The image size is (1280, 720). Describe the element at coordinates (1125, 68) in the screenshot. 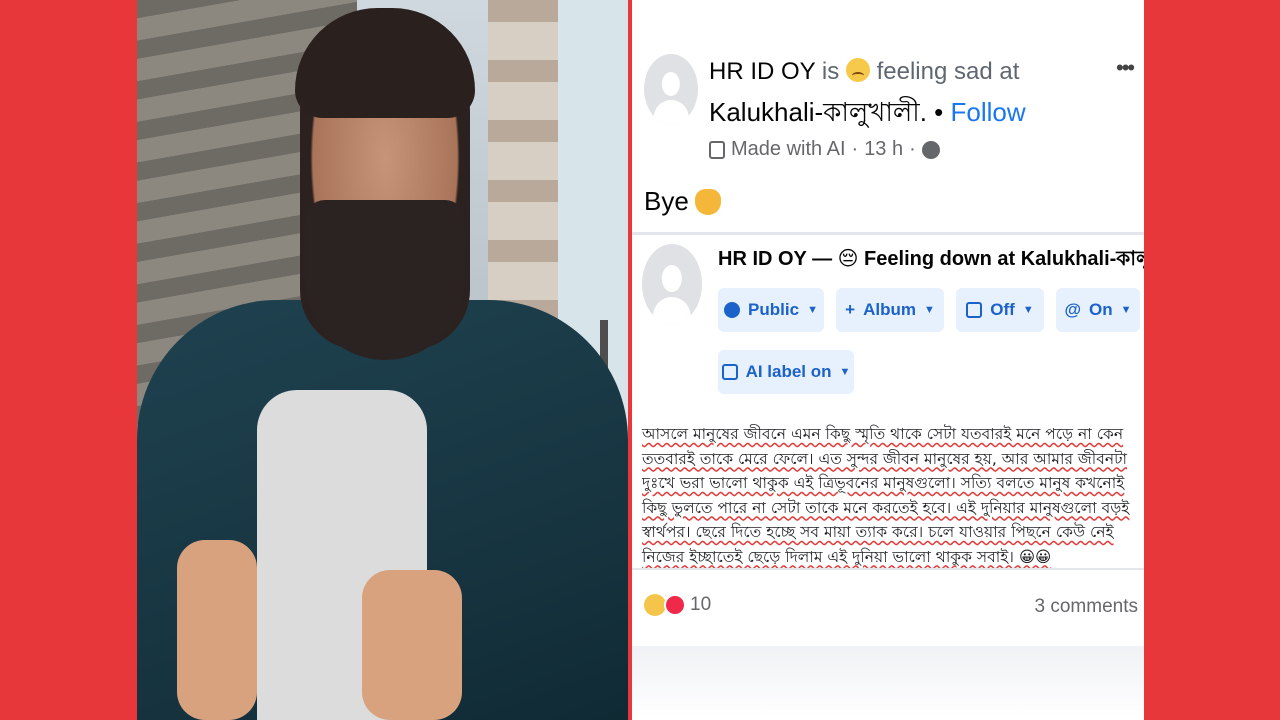

I see `more-options-button: •••` at that location.